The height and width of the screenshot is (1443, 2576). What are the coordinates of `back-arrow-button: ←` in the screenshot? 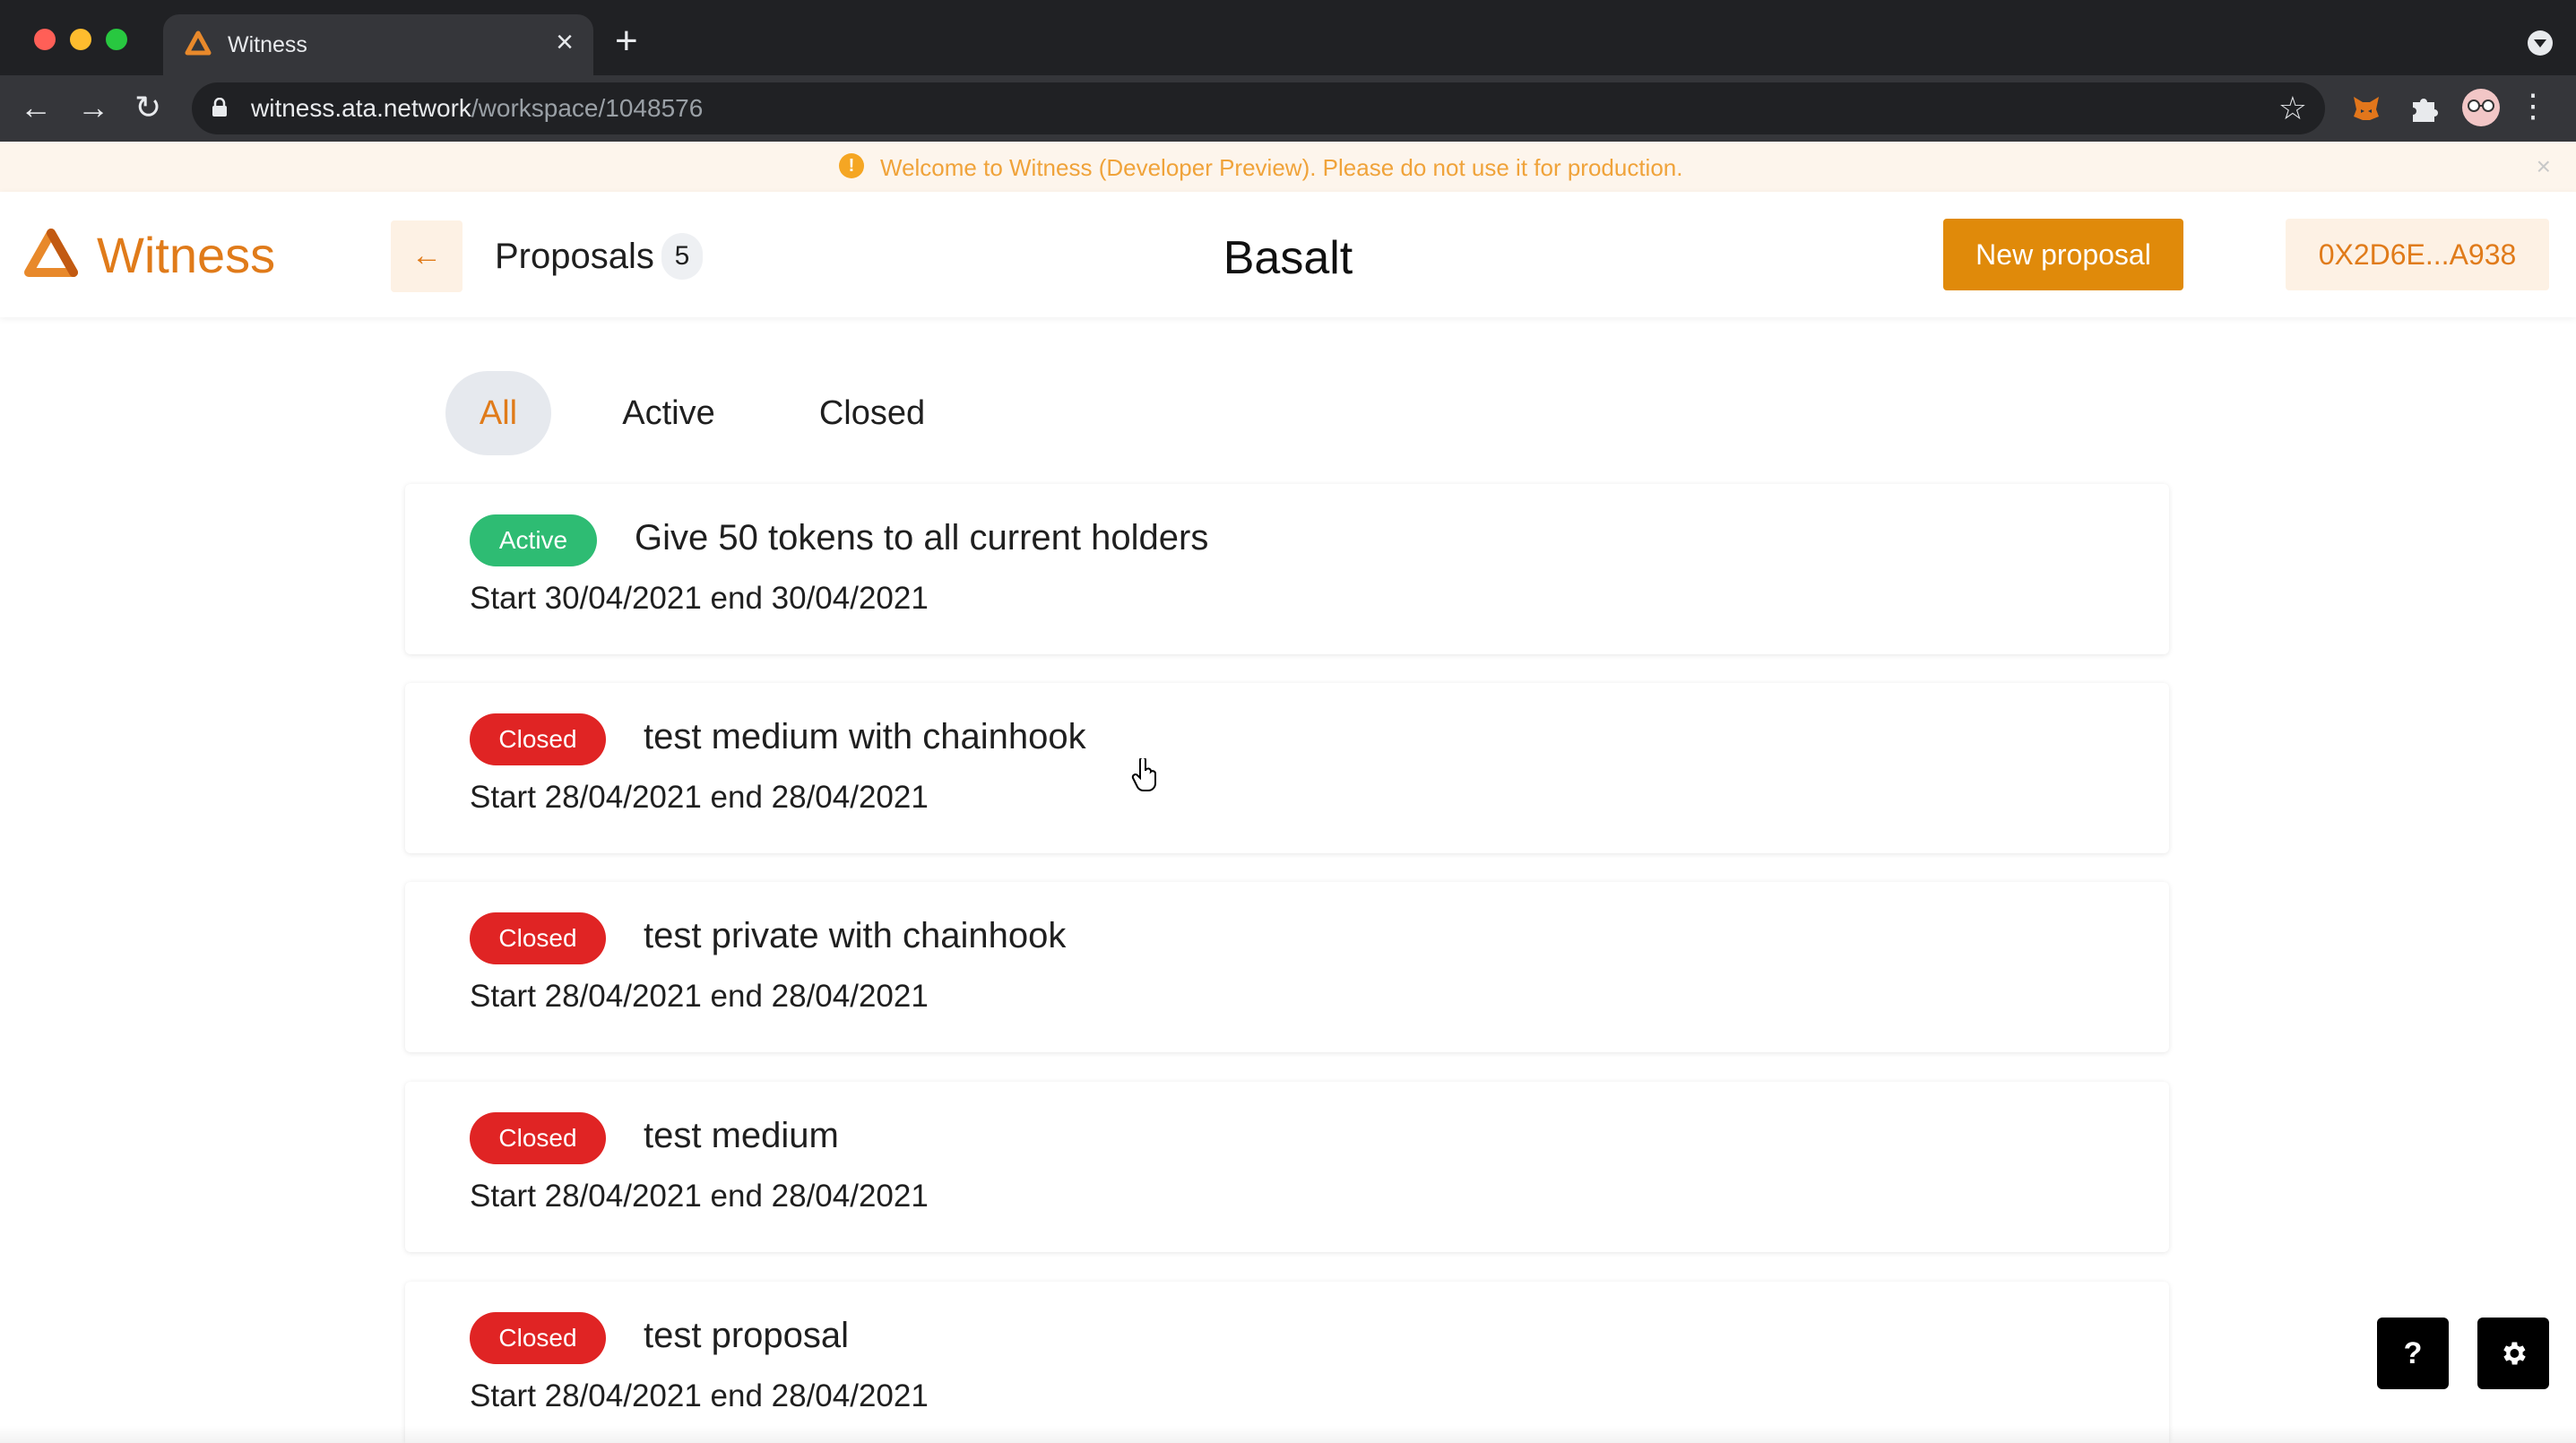 It's located at (426, 256).